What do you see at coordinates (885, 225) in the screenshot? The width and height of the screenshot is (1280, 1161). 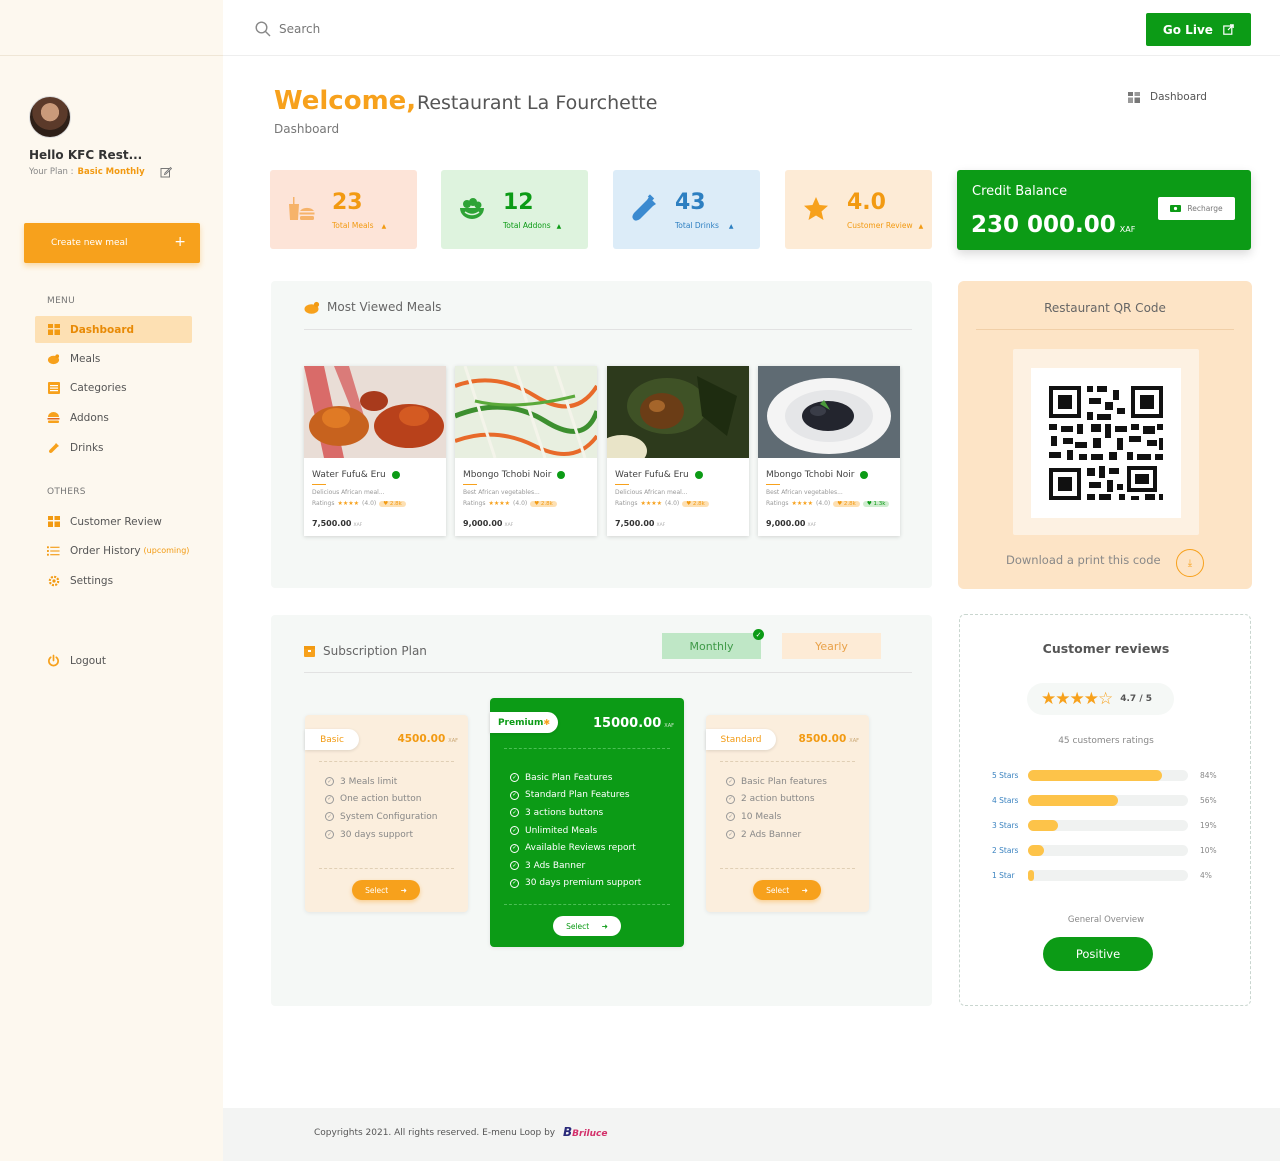 I see `stat-label: Customer Review ▲` at bounding box center [885, 225].